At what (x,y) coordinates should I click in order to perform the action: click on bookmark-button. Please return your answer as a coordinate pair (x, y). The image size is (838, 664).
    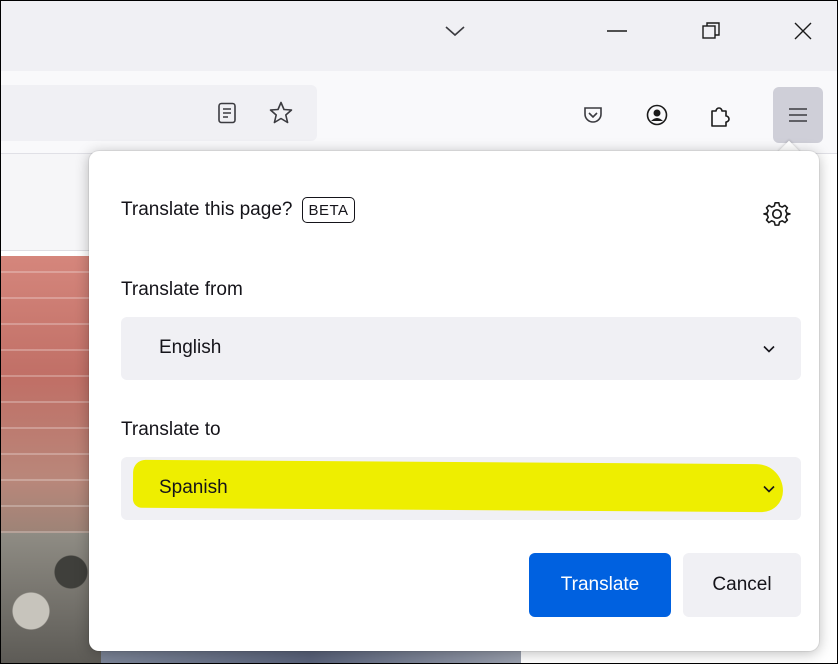
    Looking at the image, I should click on (281, 113).